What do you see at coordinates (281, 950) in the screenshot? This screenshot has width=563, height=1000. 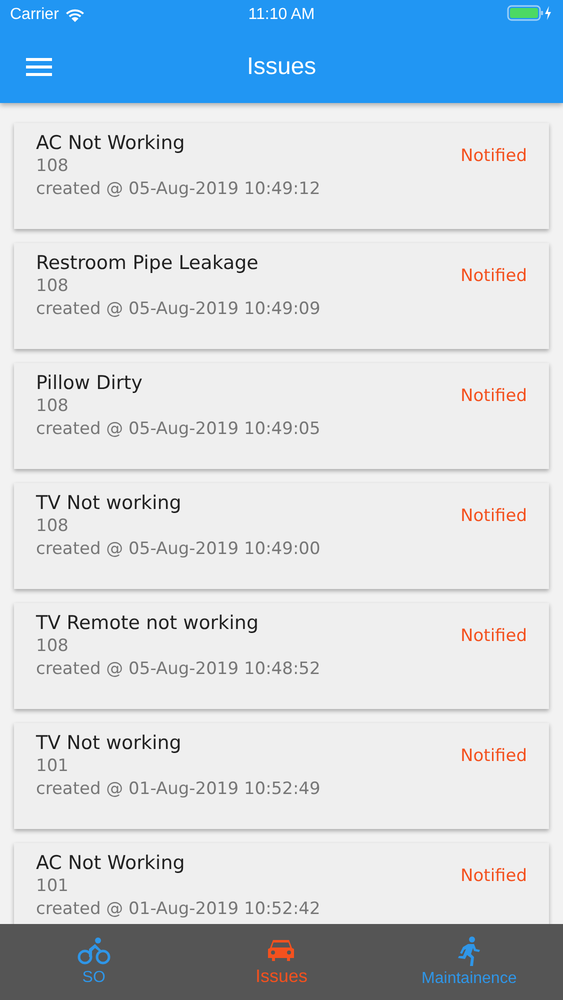 I see `car-icon` at bounding box center [281, 950].